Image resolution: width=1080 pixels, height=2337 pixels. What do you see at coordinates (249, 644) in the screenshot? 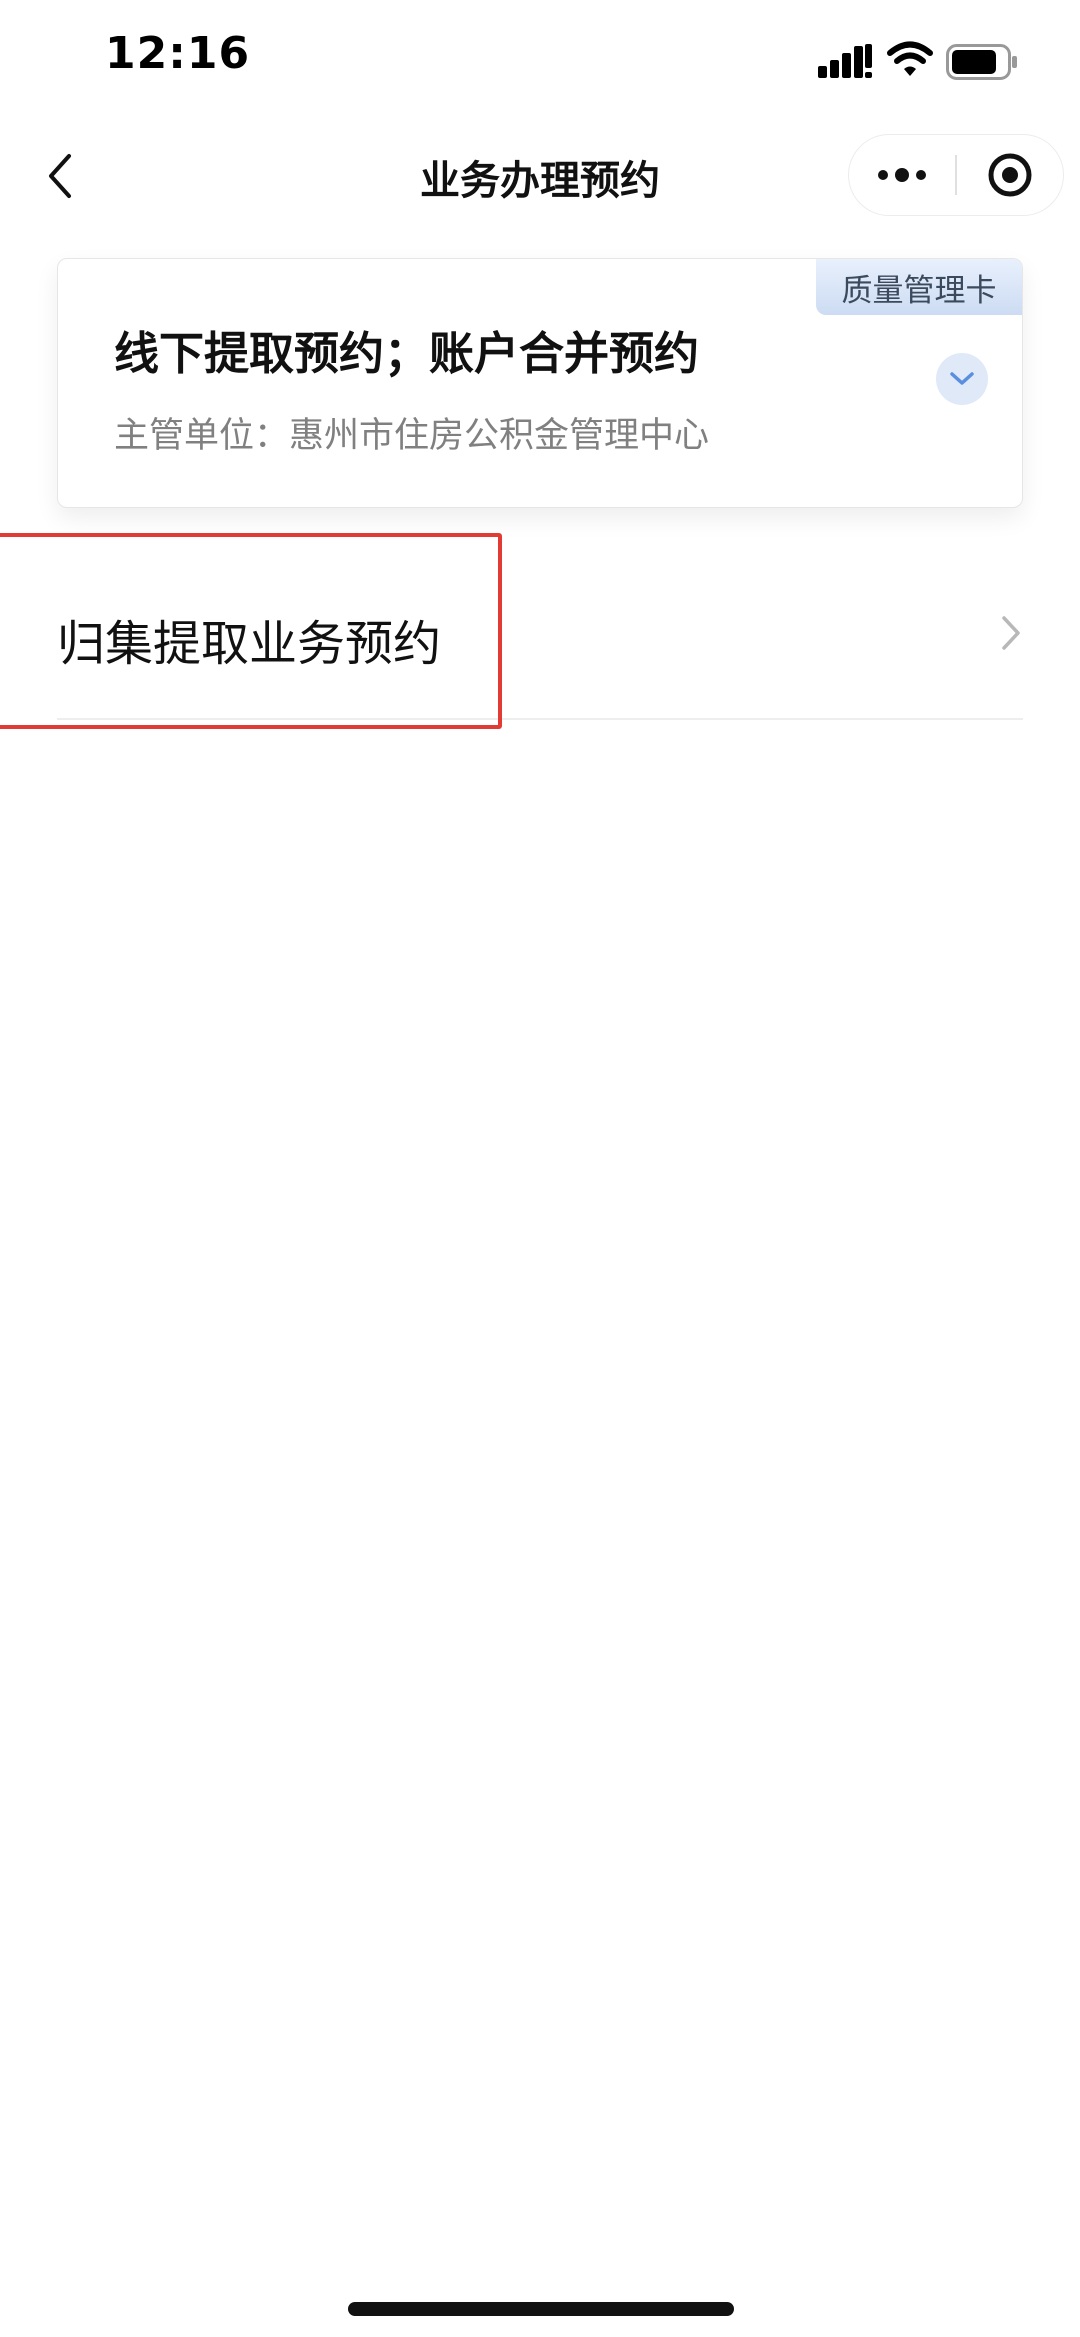
I see `list-item-label: 归集提取业务预约` at bounding box center [249, 644].